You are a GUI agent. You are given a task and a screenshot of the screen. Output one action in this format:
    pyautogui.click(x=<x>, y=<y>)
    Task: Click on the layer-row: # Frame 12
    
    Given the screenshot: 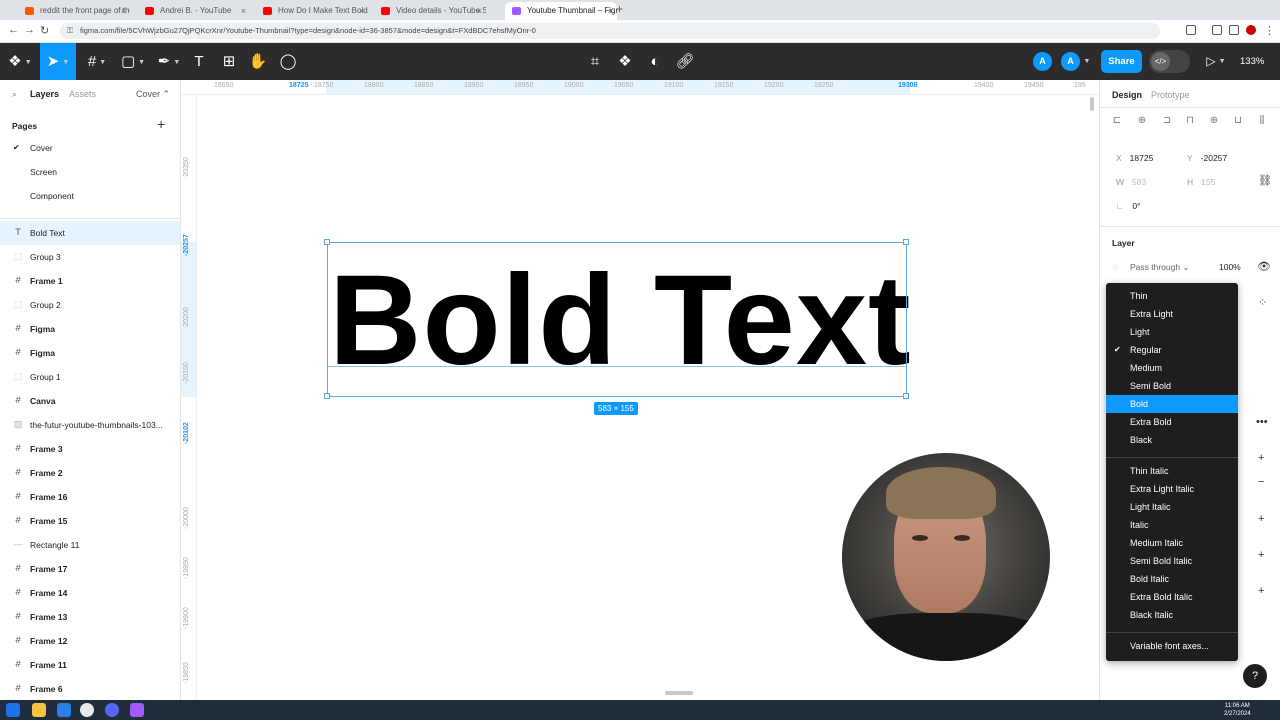 What is the action you would take?
    pyautogui.click(x=90, y=641)
    